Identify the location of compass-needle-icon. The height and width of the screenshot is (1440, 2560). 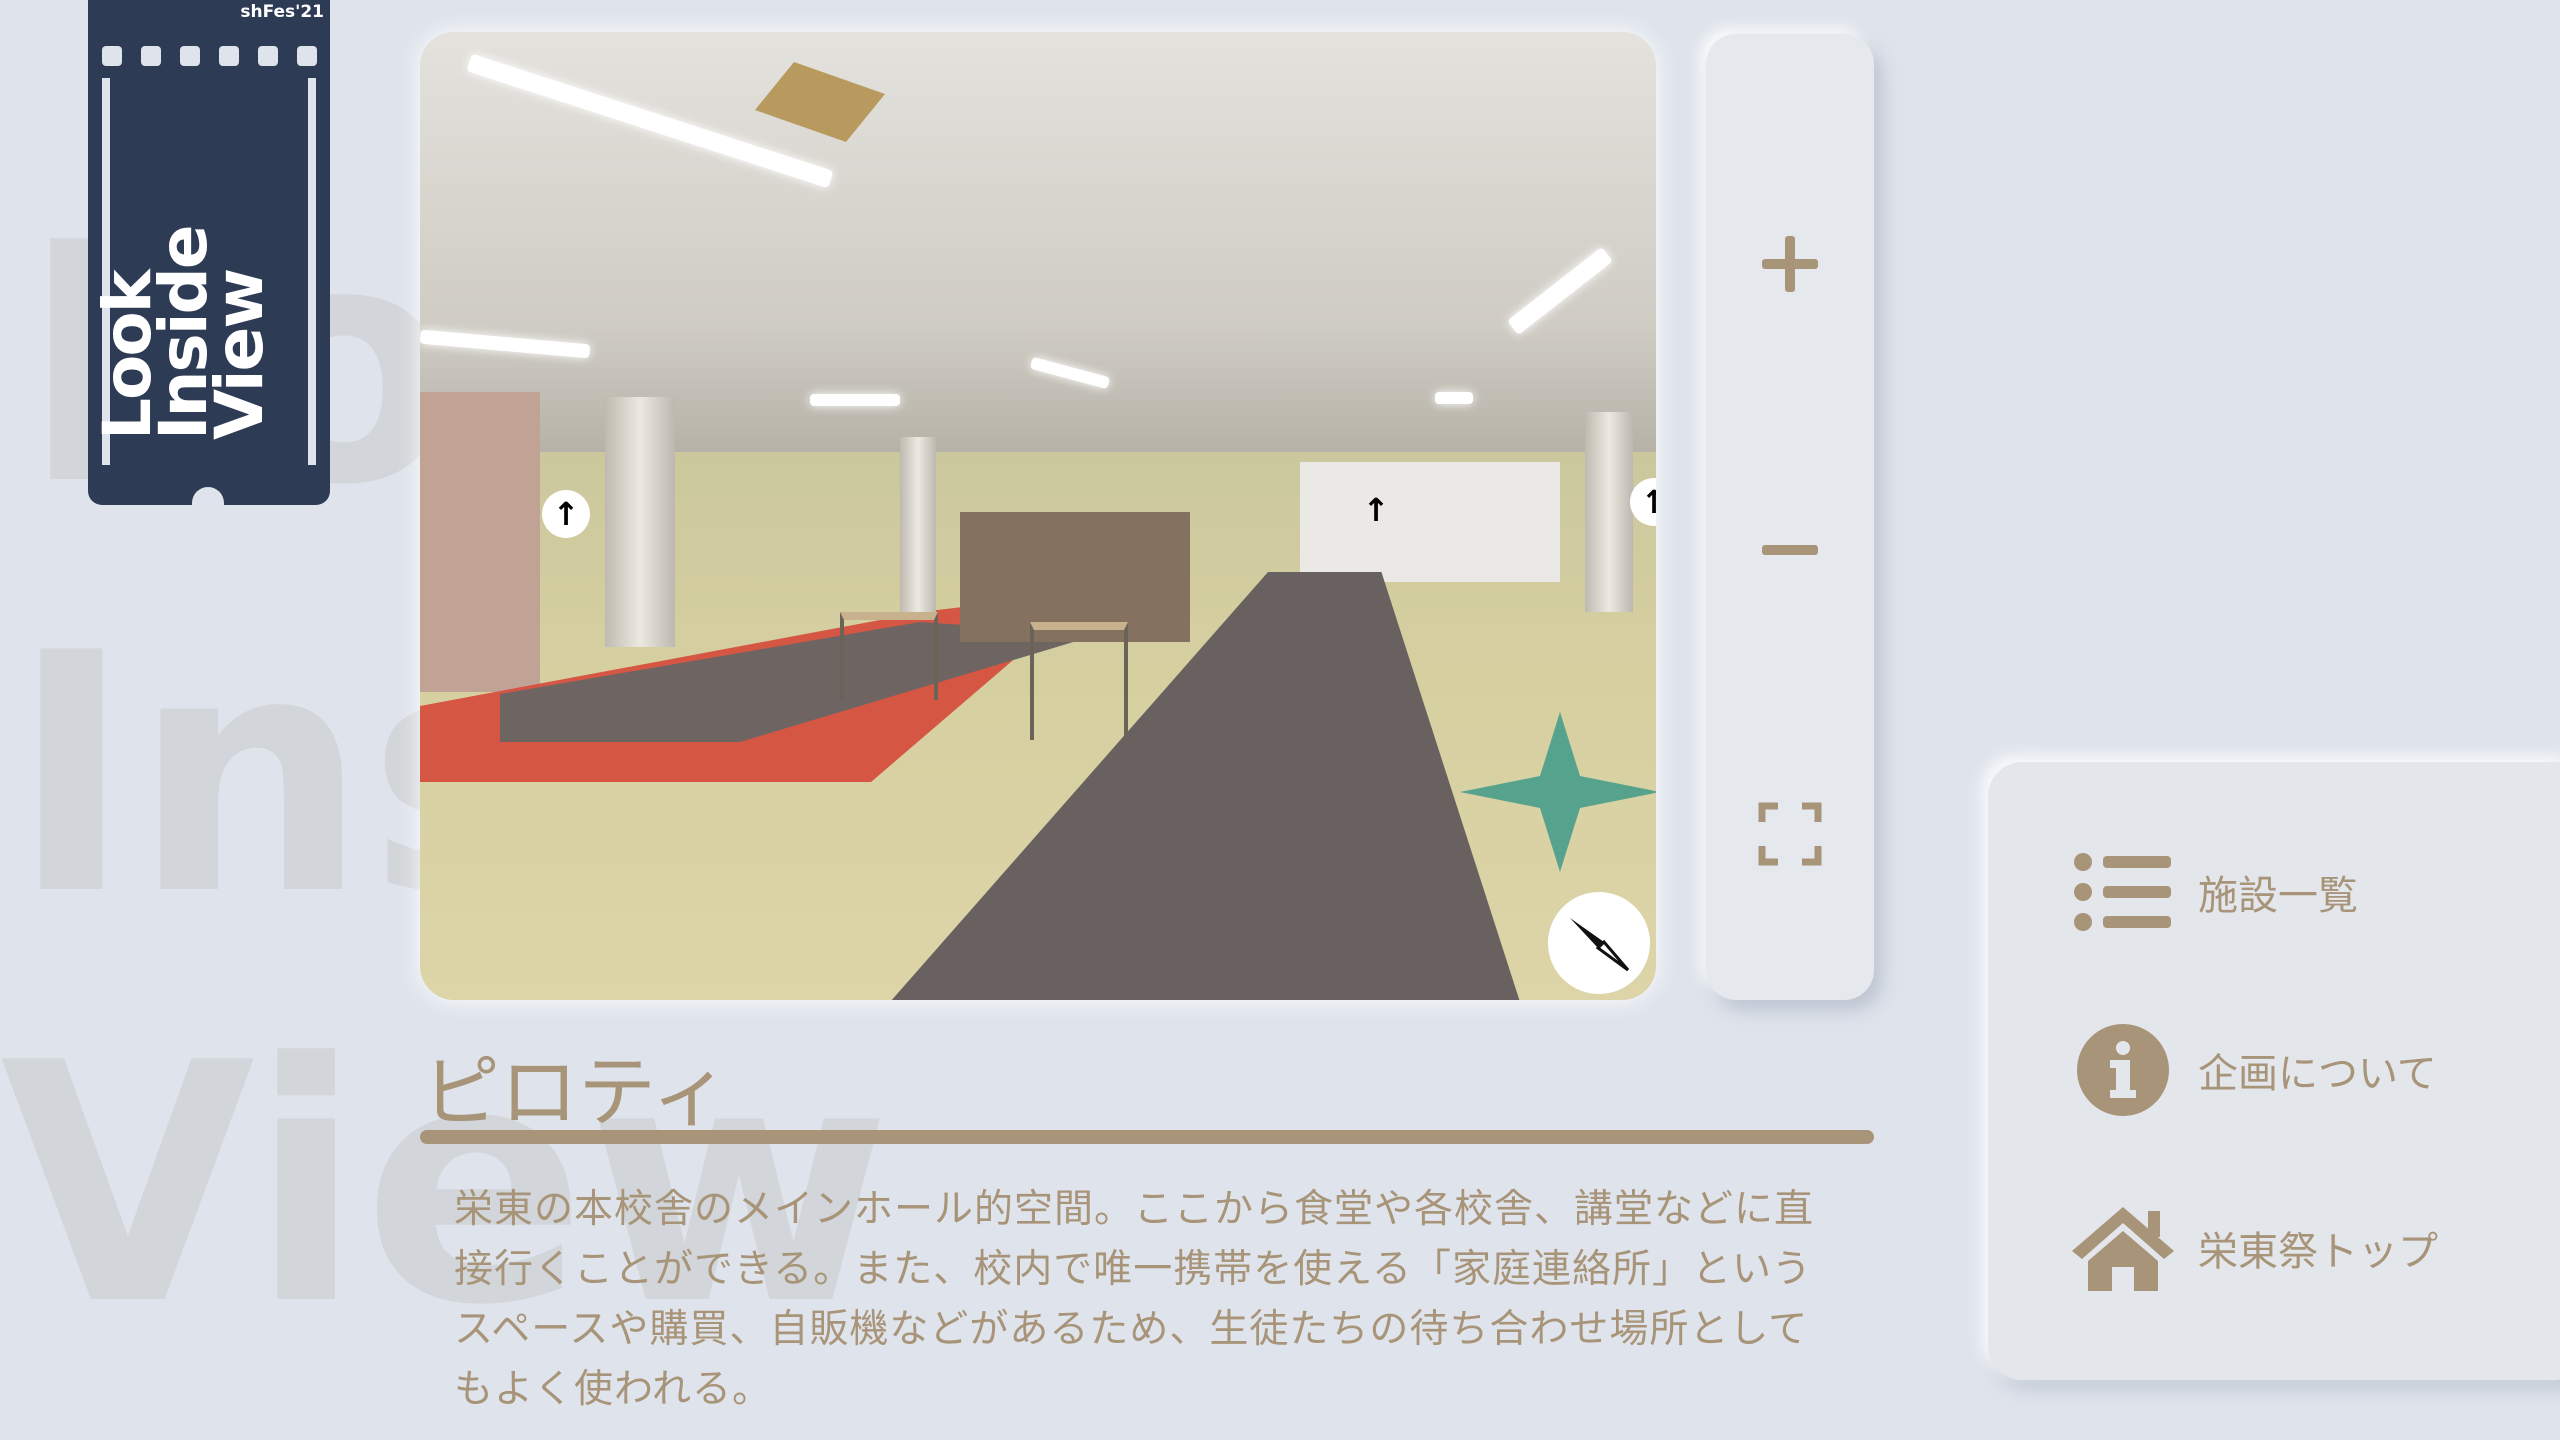
(1600, 945).